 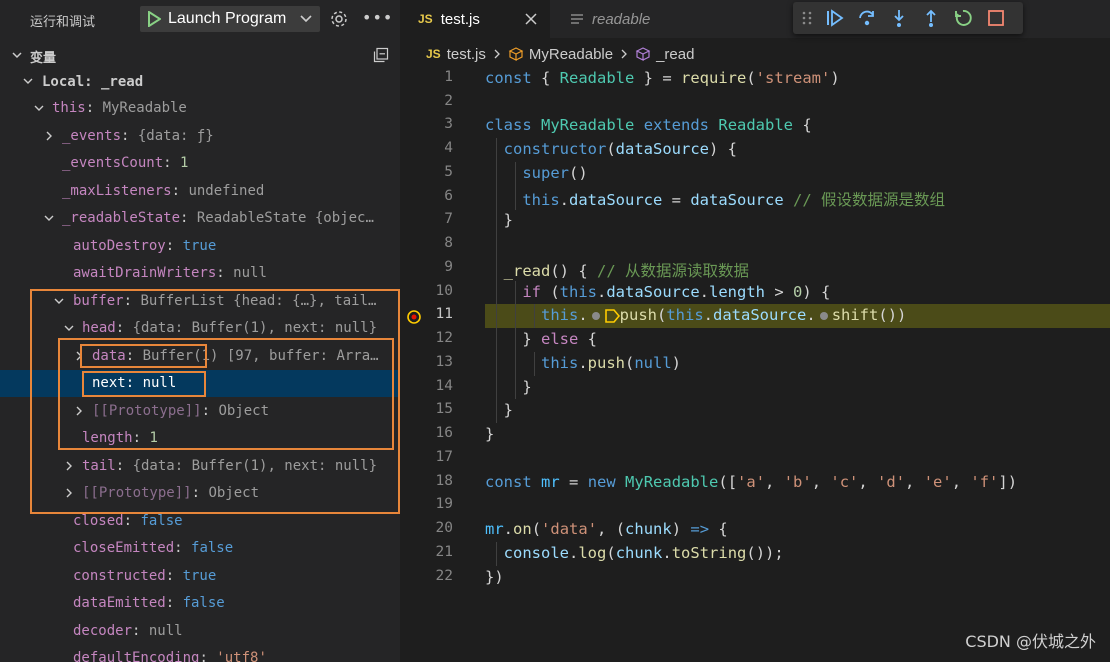 I want to click on breadcrumb-file: test.js, so click(x=466, y=54).